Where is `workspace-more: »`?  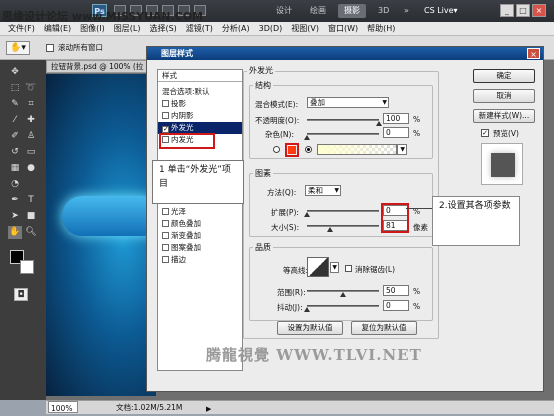
workspace-more: » is located at coordinates (406, 11).